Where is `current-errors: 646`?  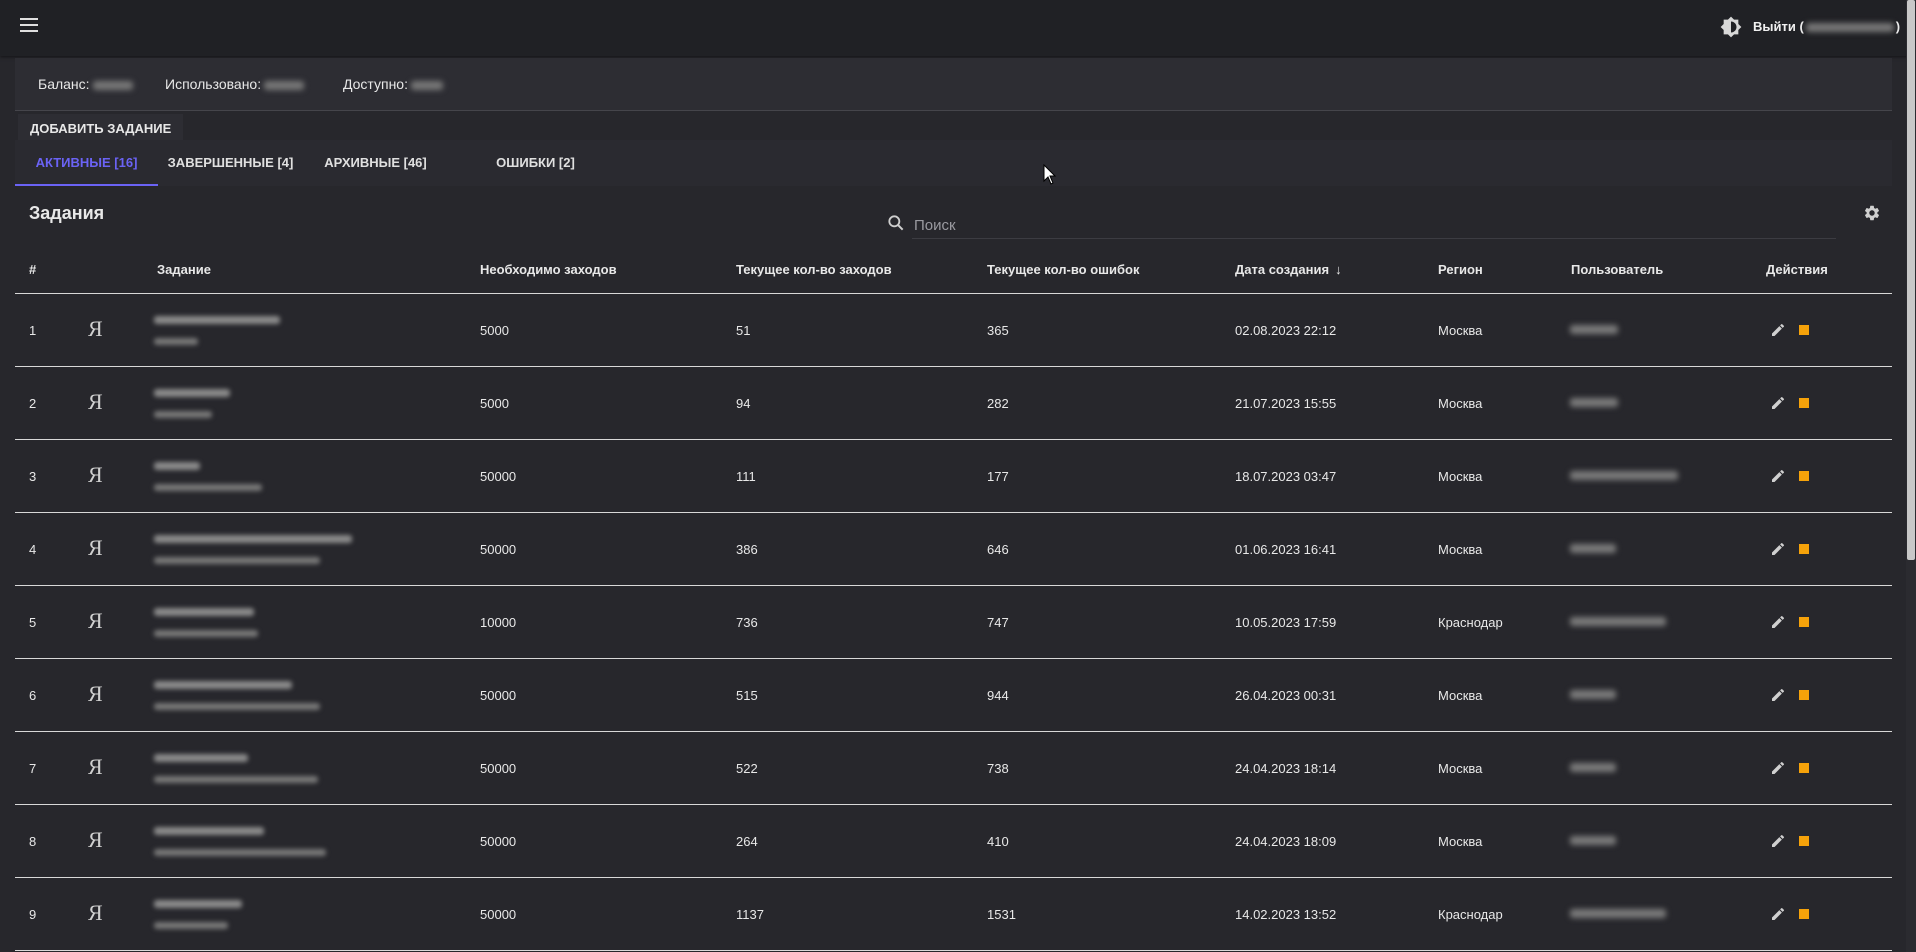 current-errors: 646 is located at coordinates (998, 549).